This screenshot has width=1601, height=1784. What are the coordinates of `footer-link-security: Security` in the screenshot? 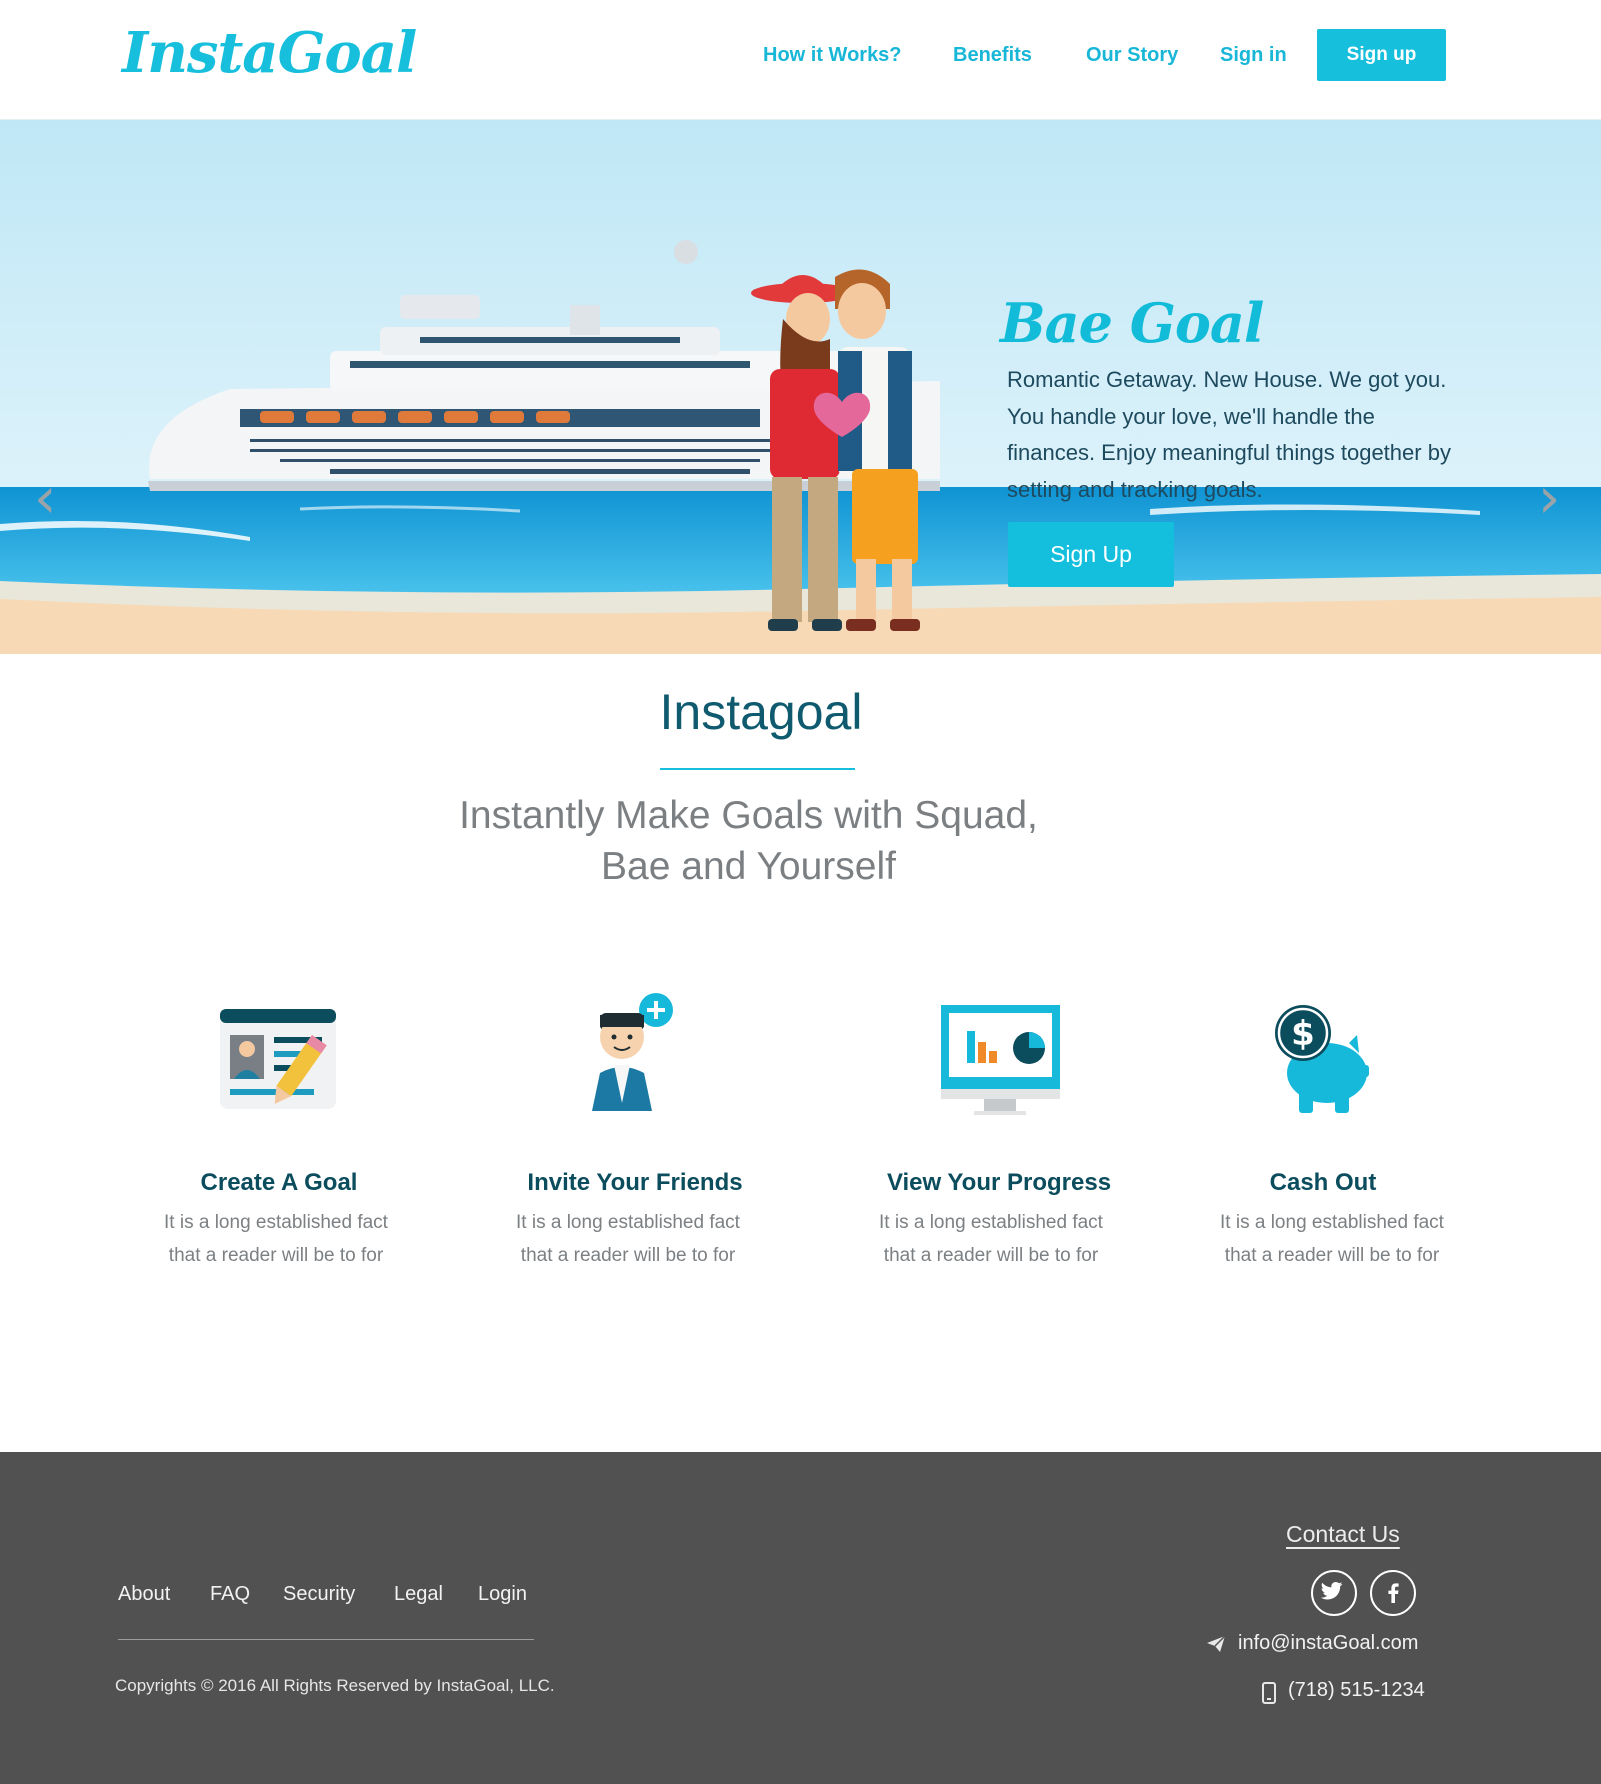 It's located at (319, 1594).